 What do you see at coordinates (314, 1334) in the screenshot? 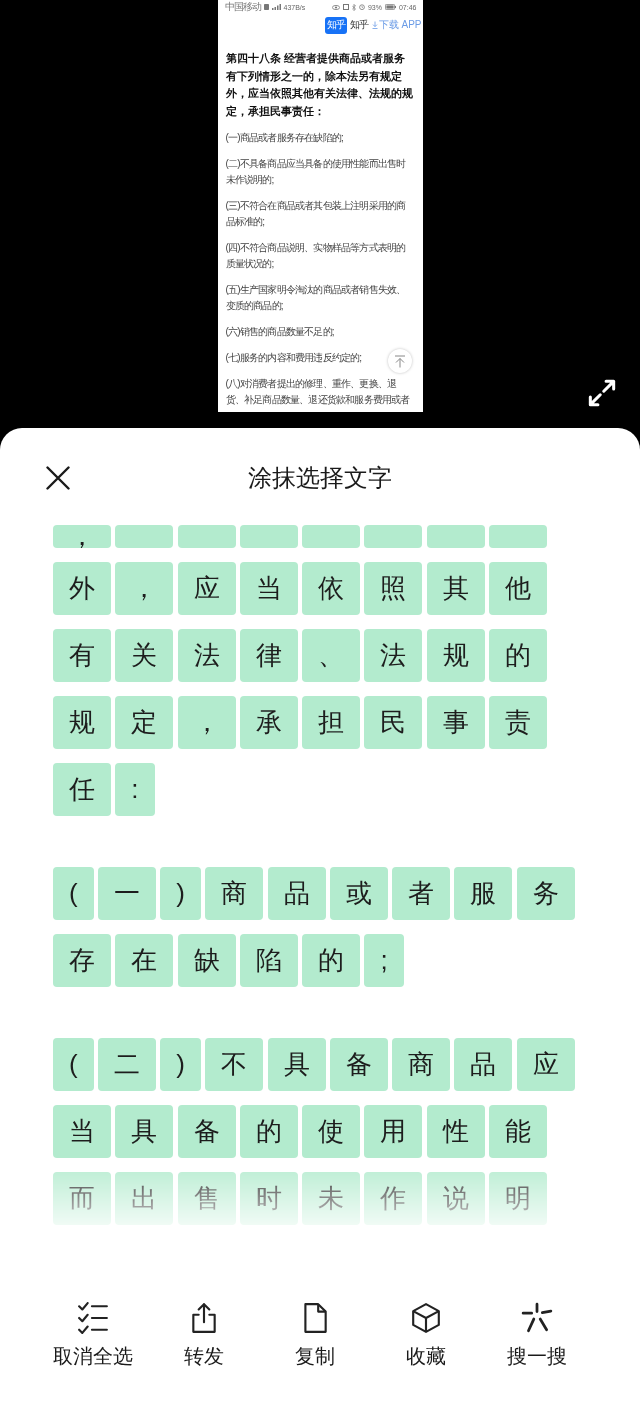
I see `toolbar-button: 复制` at bounding box center [314, 1334].